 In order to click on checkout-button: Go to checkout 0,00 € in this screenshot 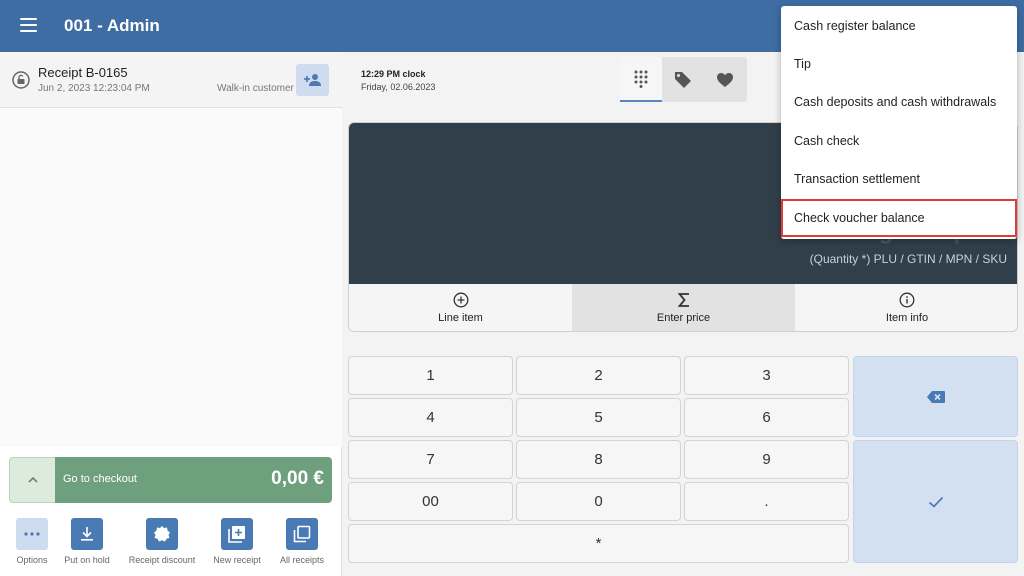, I will do `click(193, 480)`.